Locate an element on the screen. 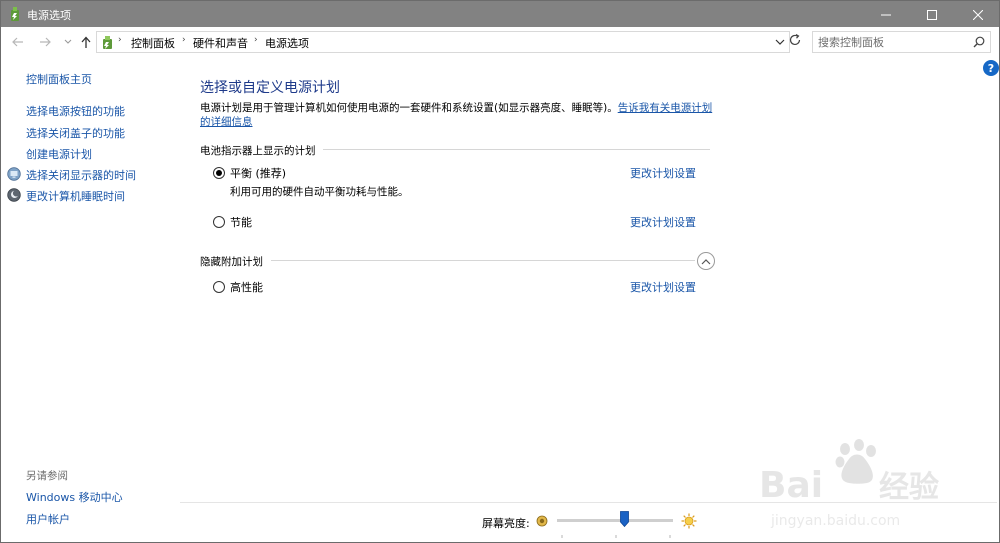 This screenshot has height=543, width=1000. plan-radio-power-saver is located at coordinates (219, 222).